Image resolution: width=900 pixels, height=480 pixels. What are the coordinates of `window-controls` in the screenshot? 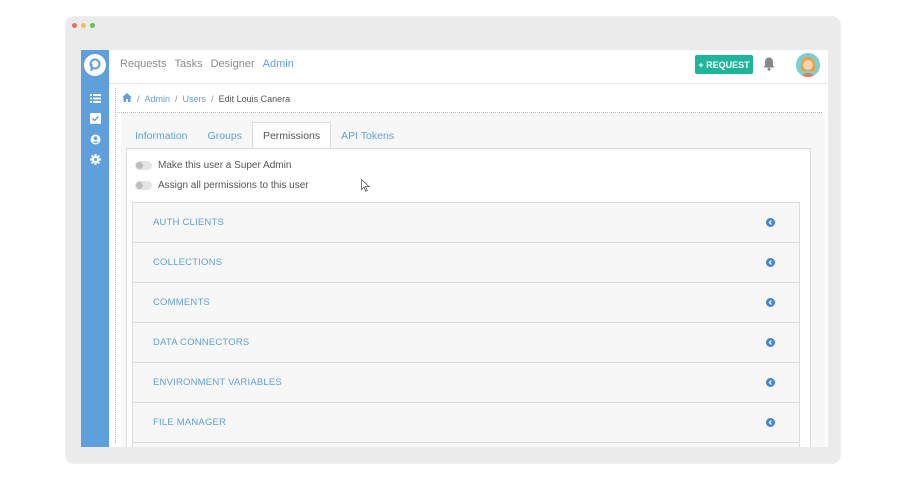 It's located at (83, 25).